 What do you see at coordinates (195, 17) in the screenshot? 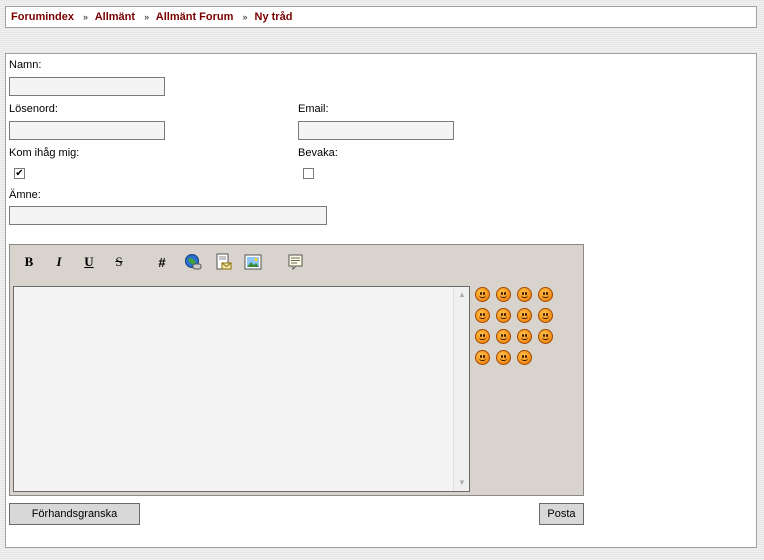
I see `breadcrumb-link-allmant-forum: Allmänt Forum` at bounding box center [195, 17].